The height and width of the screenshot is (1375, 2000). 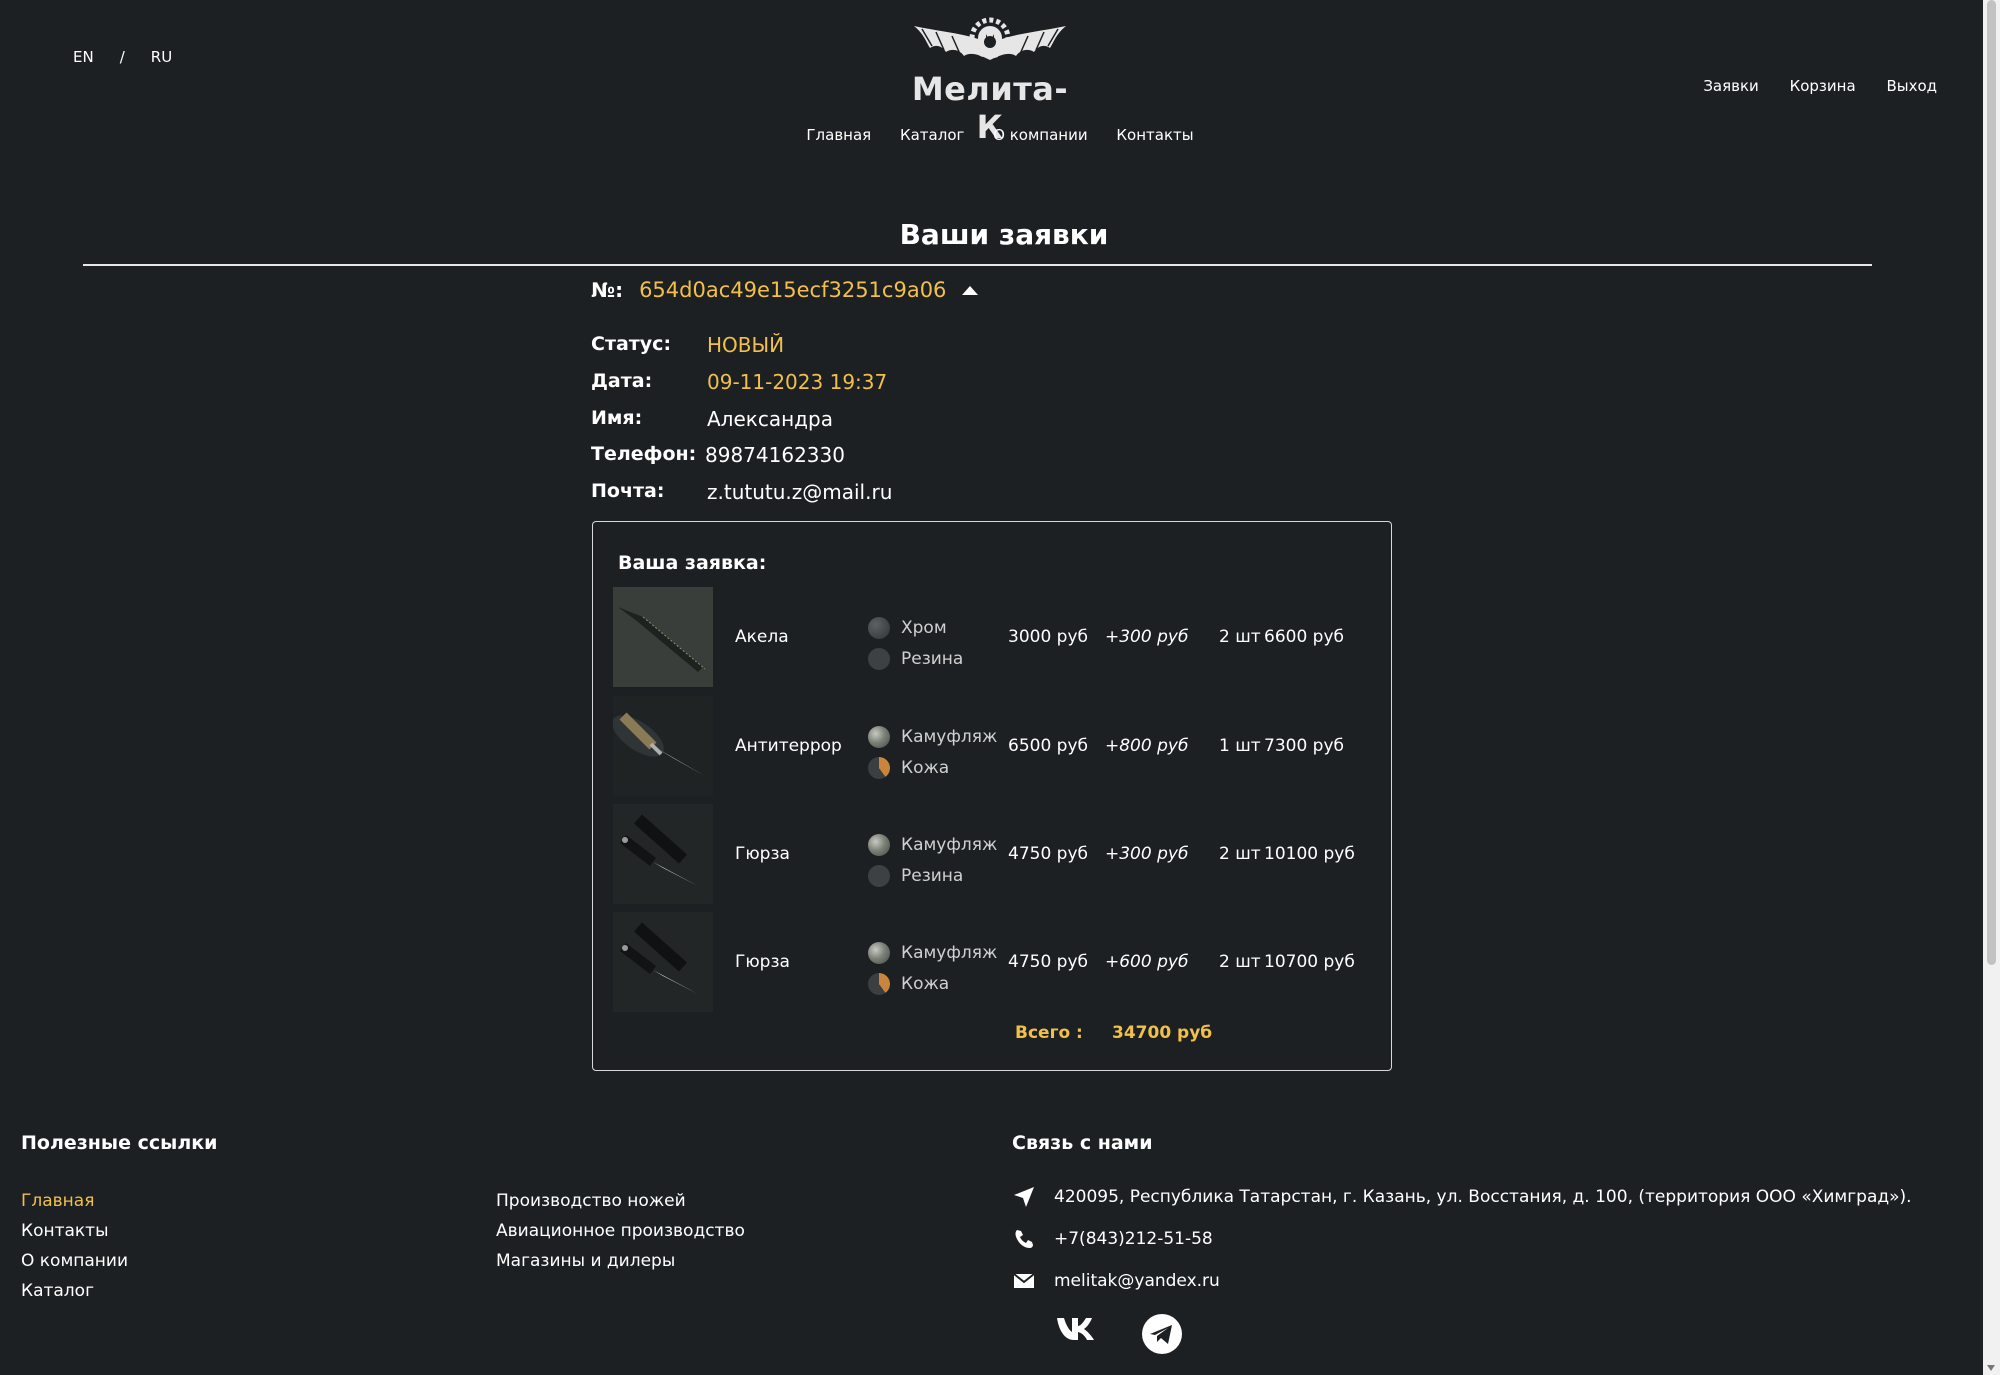 I want to click on status-value: НОВЫЙ, so click(x=746, y=345).